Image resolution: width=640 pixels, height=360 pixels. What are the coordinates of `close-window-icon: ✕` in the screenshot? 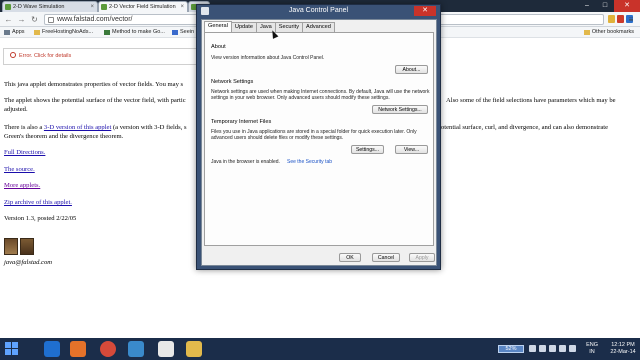 It's located at (627, 6).